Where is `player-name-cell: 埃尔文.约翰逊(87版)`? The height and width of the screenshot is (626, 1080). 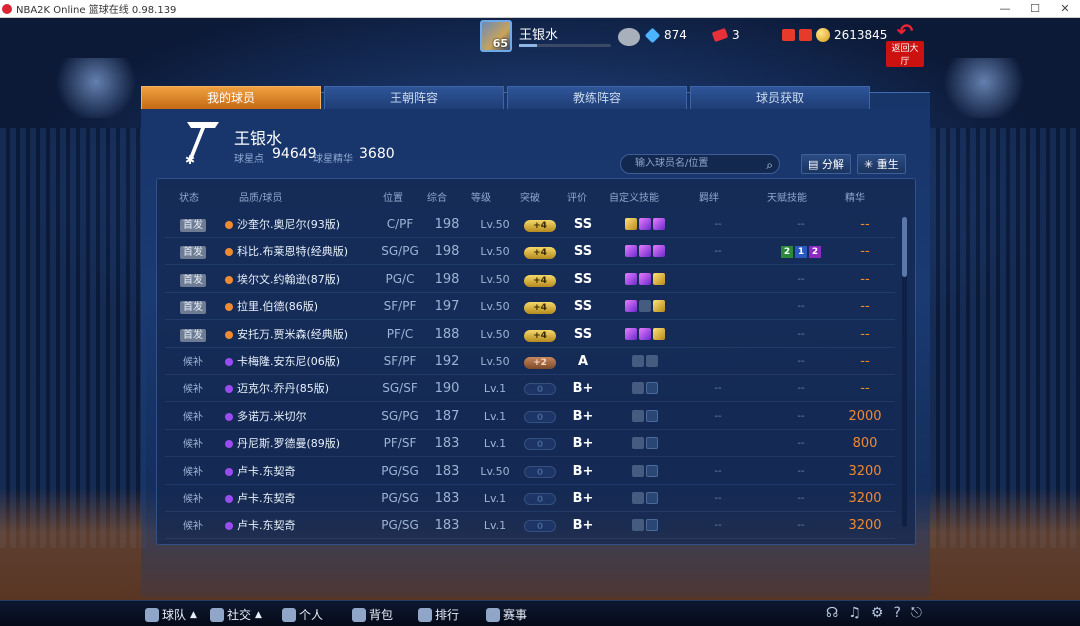 player-name-cell: 埃尔文.约翰逊(87版) is located at coordinates (295, 279).